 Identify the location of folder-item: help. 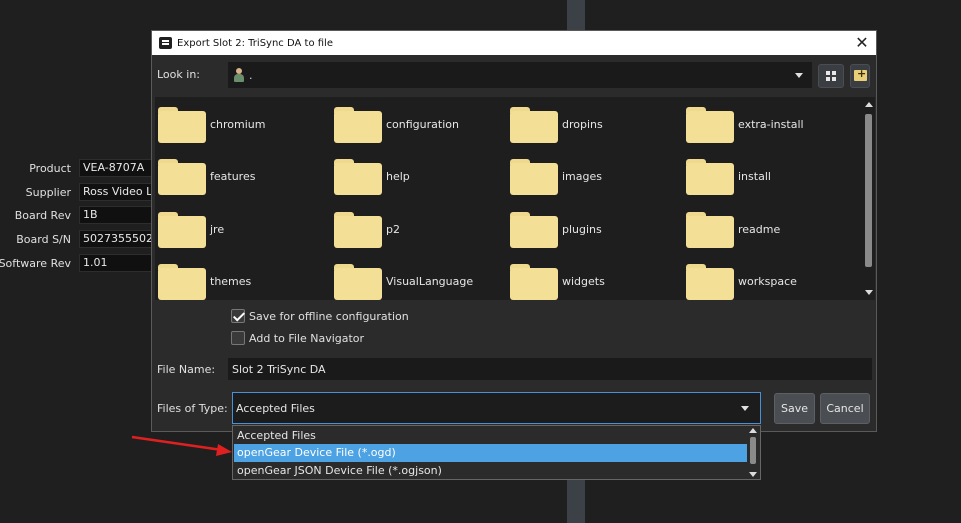
(418, 174).